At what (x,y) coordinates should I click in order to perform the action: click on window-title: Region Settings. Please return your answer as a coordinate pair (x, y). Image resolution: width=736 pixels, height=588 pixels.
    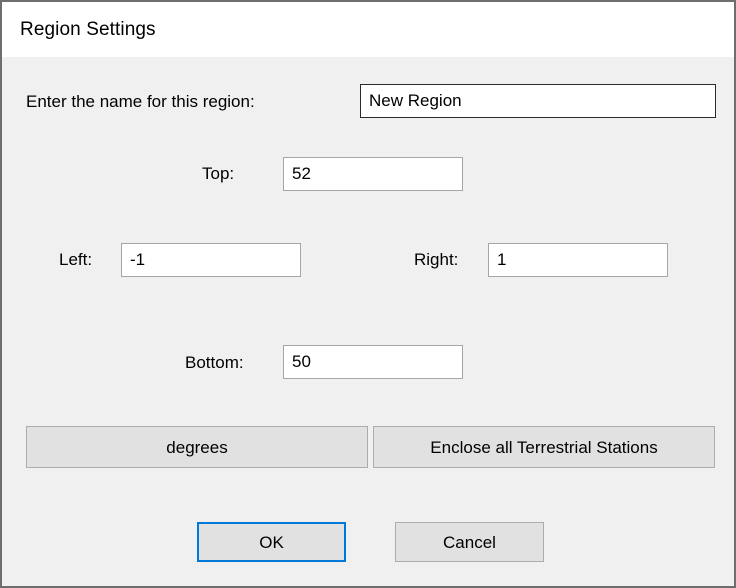
    Looking at the image, I should click on (88, 29).